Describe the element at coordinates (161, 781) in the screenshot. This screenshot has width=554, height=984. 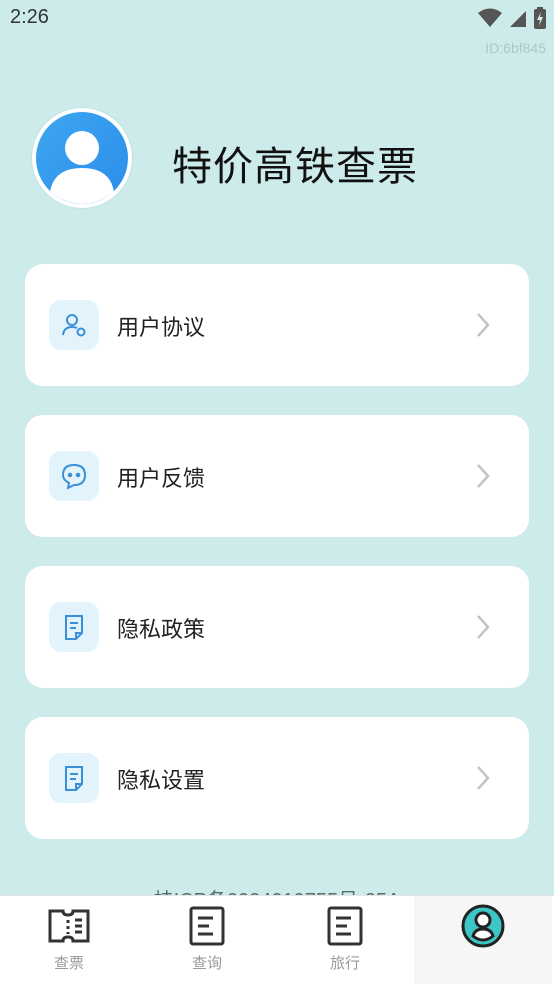
I see `menu-item-label: 隐私设置` at that location.